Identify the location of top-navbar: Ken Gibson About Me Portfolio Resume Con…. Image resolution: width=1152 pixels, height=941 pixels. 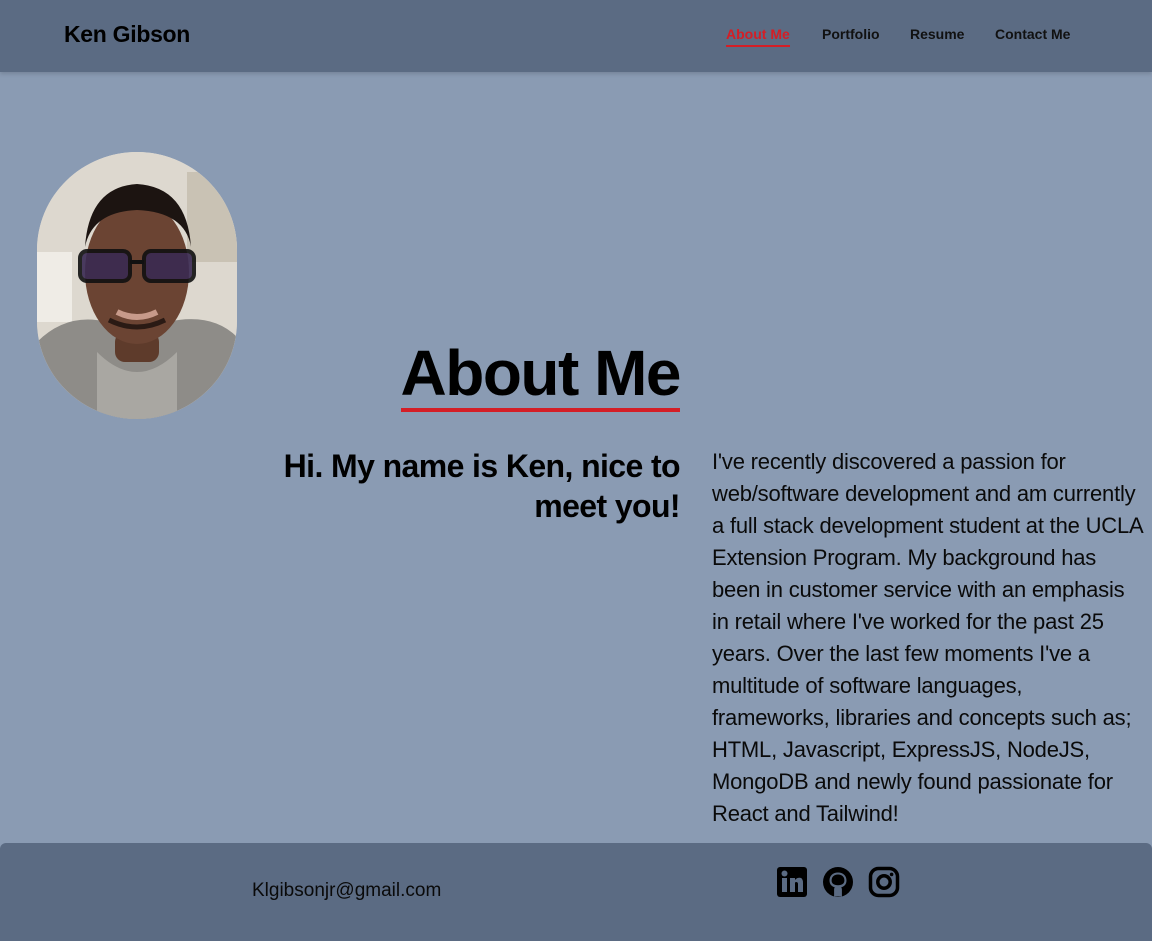
(576, 36).